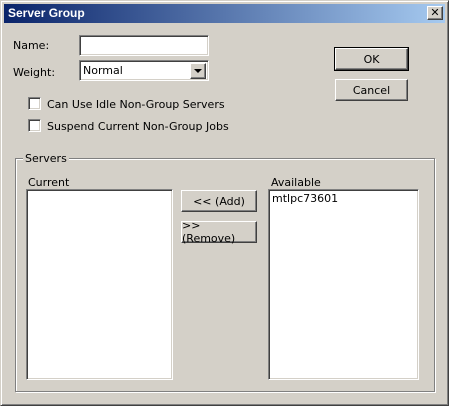  Describe the element at coordinates (219, 201) in the screenshot. I see `add-button: << (Add)` at that location.